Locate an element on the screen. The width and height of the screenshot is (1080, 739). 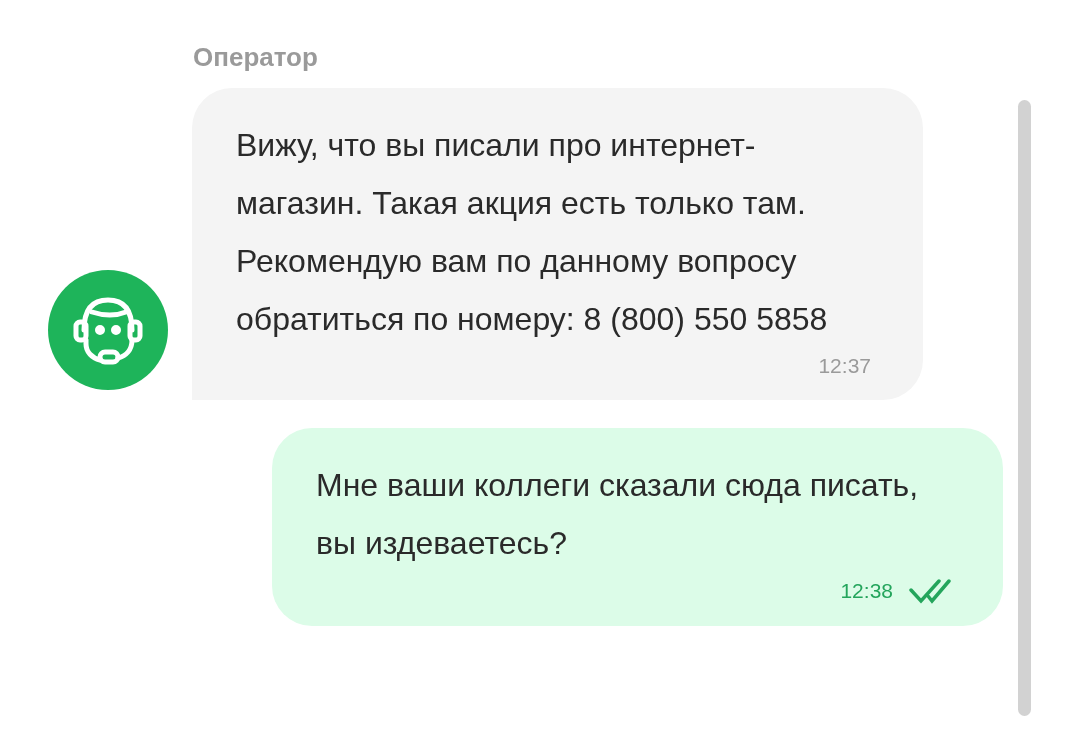
message-time: 12:37 is located at coordinates (844, 366).